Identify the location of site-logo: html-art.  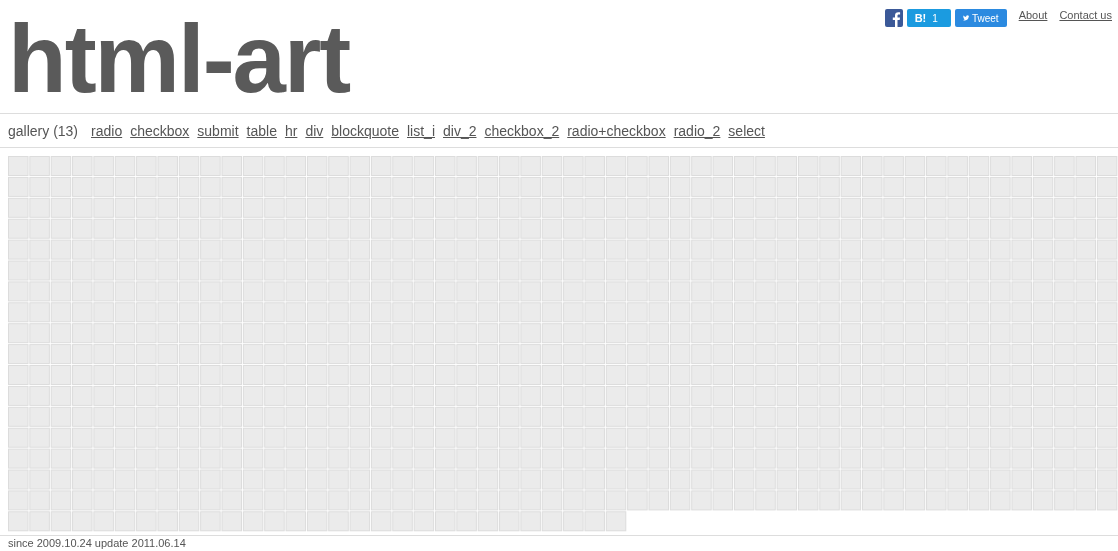
(179, 62).